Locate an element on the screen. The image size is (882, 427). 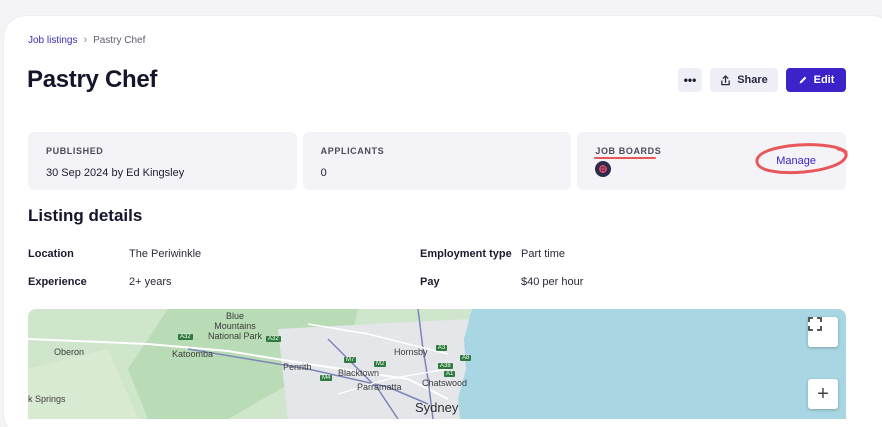
detail-employment-type-label: Employment type is located at coordinates (466, 254).